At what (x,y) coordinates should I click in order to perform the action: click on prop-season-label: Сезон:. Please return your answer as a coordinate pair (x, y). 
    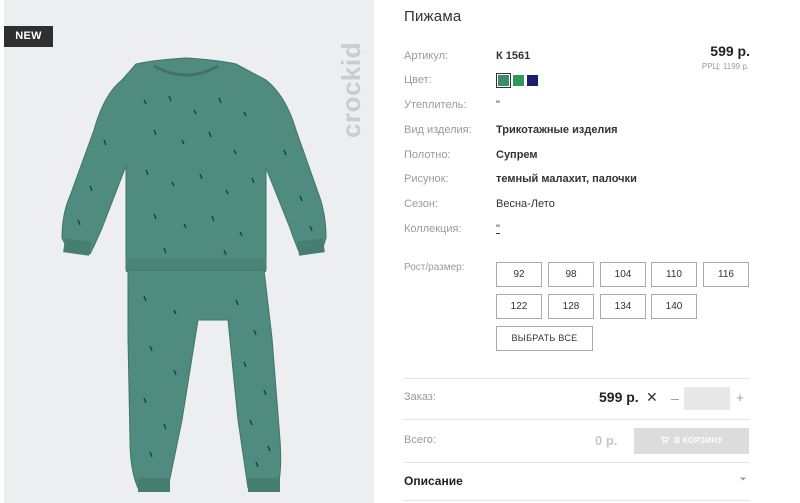
    Looking at the image, I should click on (421, 204).